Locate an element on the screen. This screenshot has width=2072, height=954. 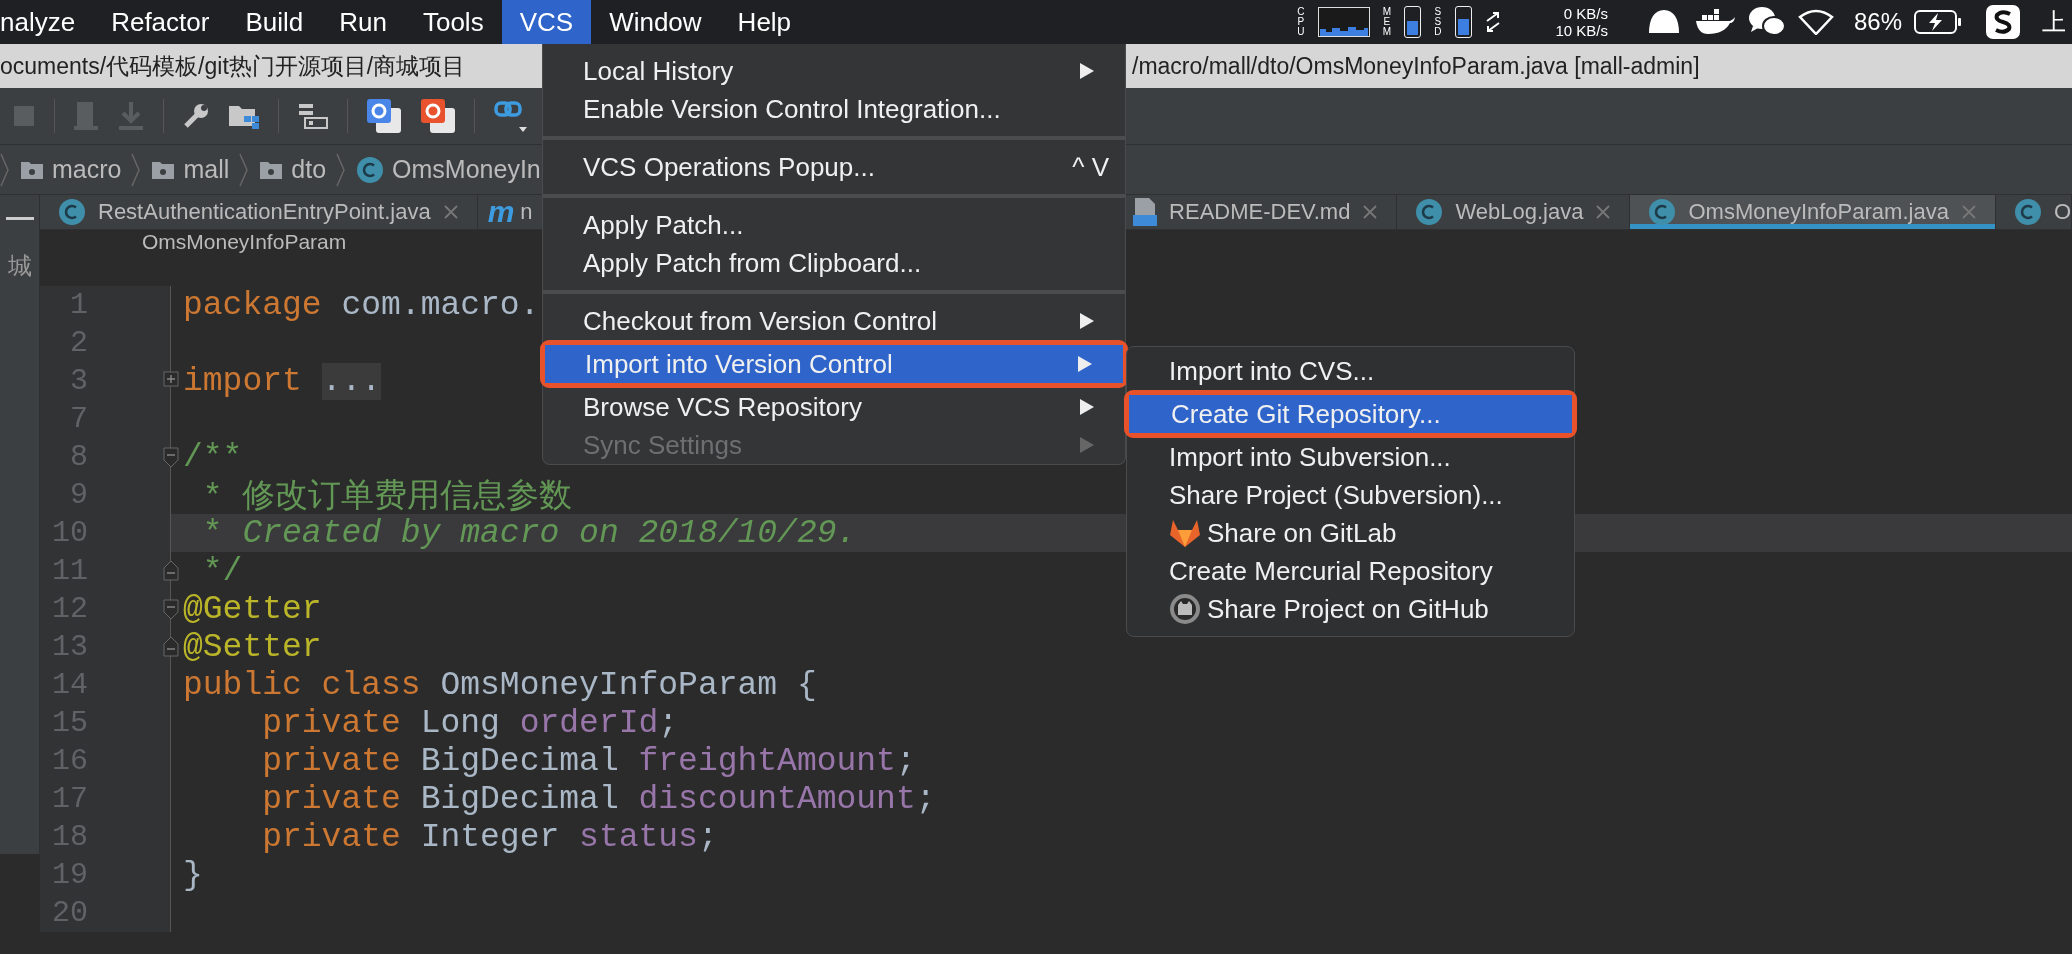
menu-item: Checkout from Version Control is located at coordinates (834, 321).